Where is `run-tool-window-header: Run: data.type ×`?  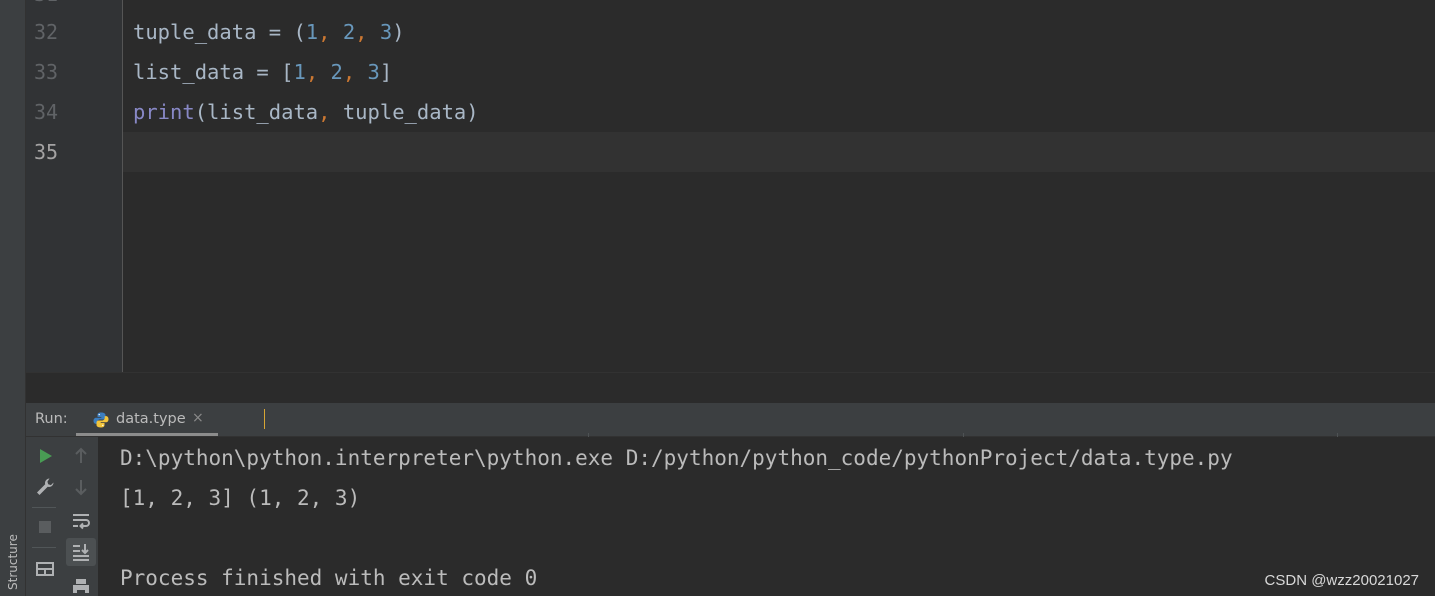 run-tool-window-header: Run: data.type × is located at coordinates (730, 420).